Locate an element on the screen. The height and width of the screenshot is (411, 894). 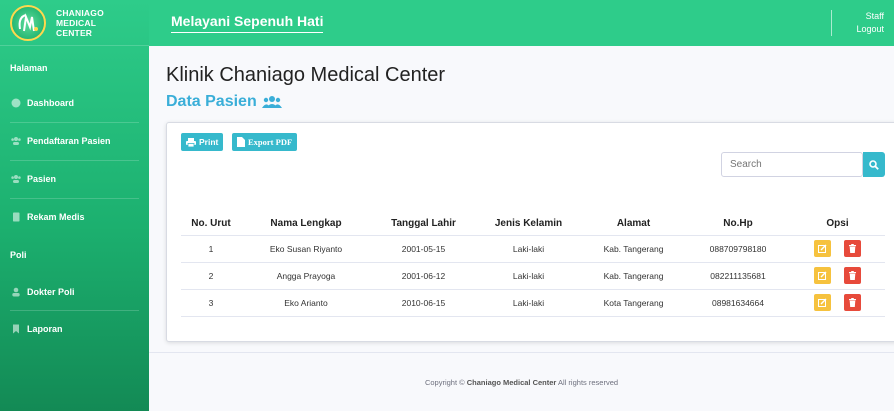
footer-suffix: All rights reserved is located at coordinates (587, 382).